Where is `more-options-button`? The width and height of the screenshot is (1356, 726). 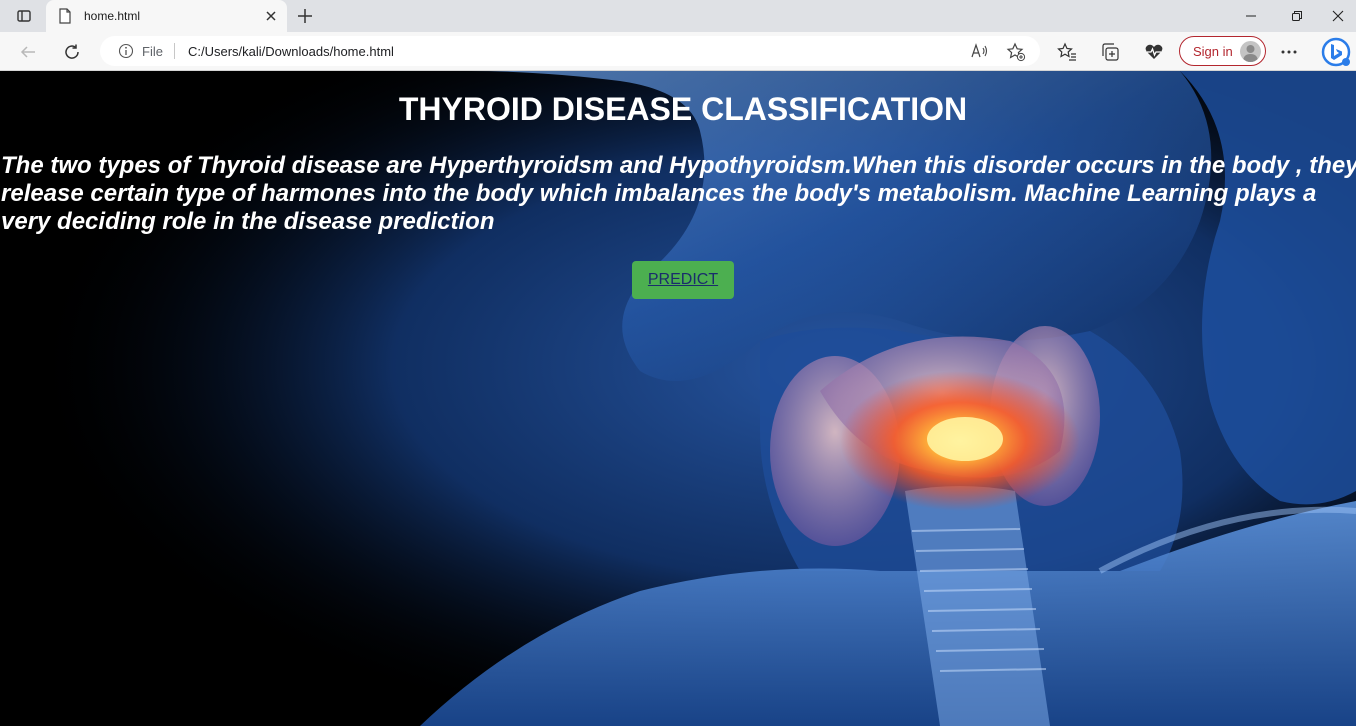 more-options-button is located at coordinates (1289, 52).